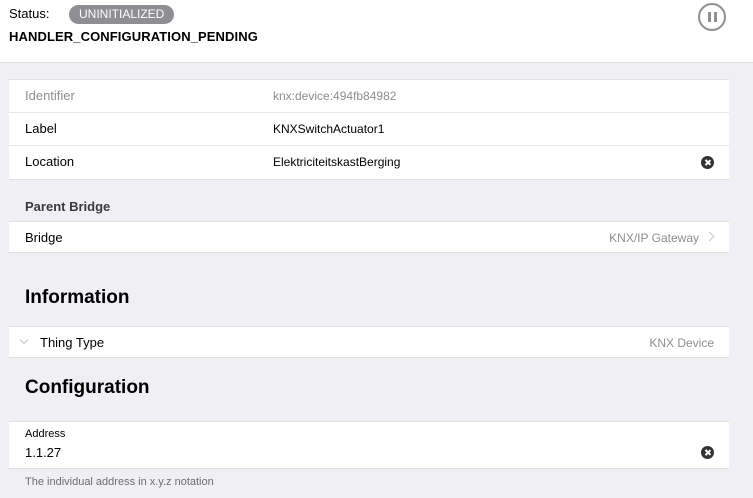 Image resolution: width=753 pixels, height=498 pixels. What do you see at coordinates (41, 128) in the screenshot?
I see `label-field-label: Label` at bounding box center [41, 128].